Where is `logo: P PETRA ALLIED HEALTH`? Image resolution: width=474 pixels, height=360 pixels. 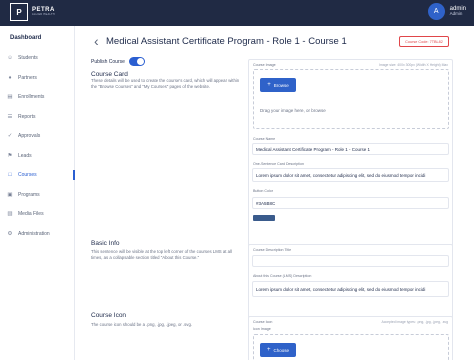 logo: P PETRA ALLIED HEALTH is located at coordinates (32, 12).